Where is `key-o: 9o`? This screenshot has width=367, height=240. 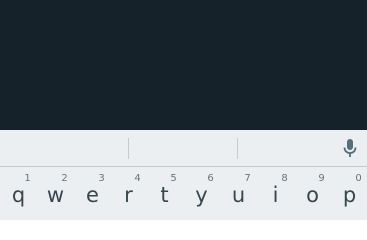 key-o: 9o is located at coordinates (312, 193).